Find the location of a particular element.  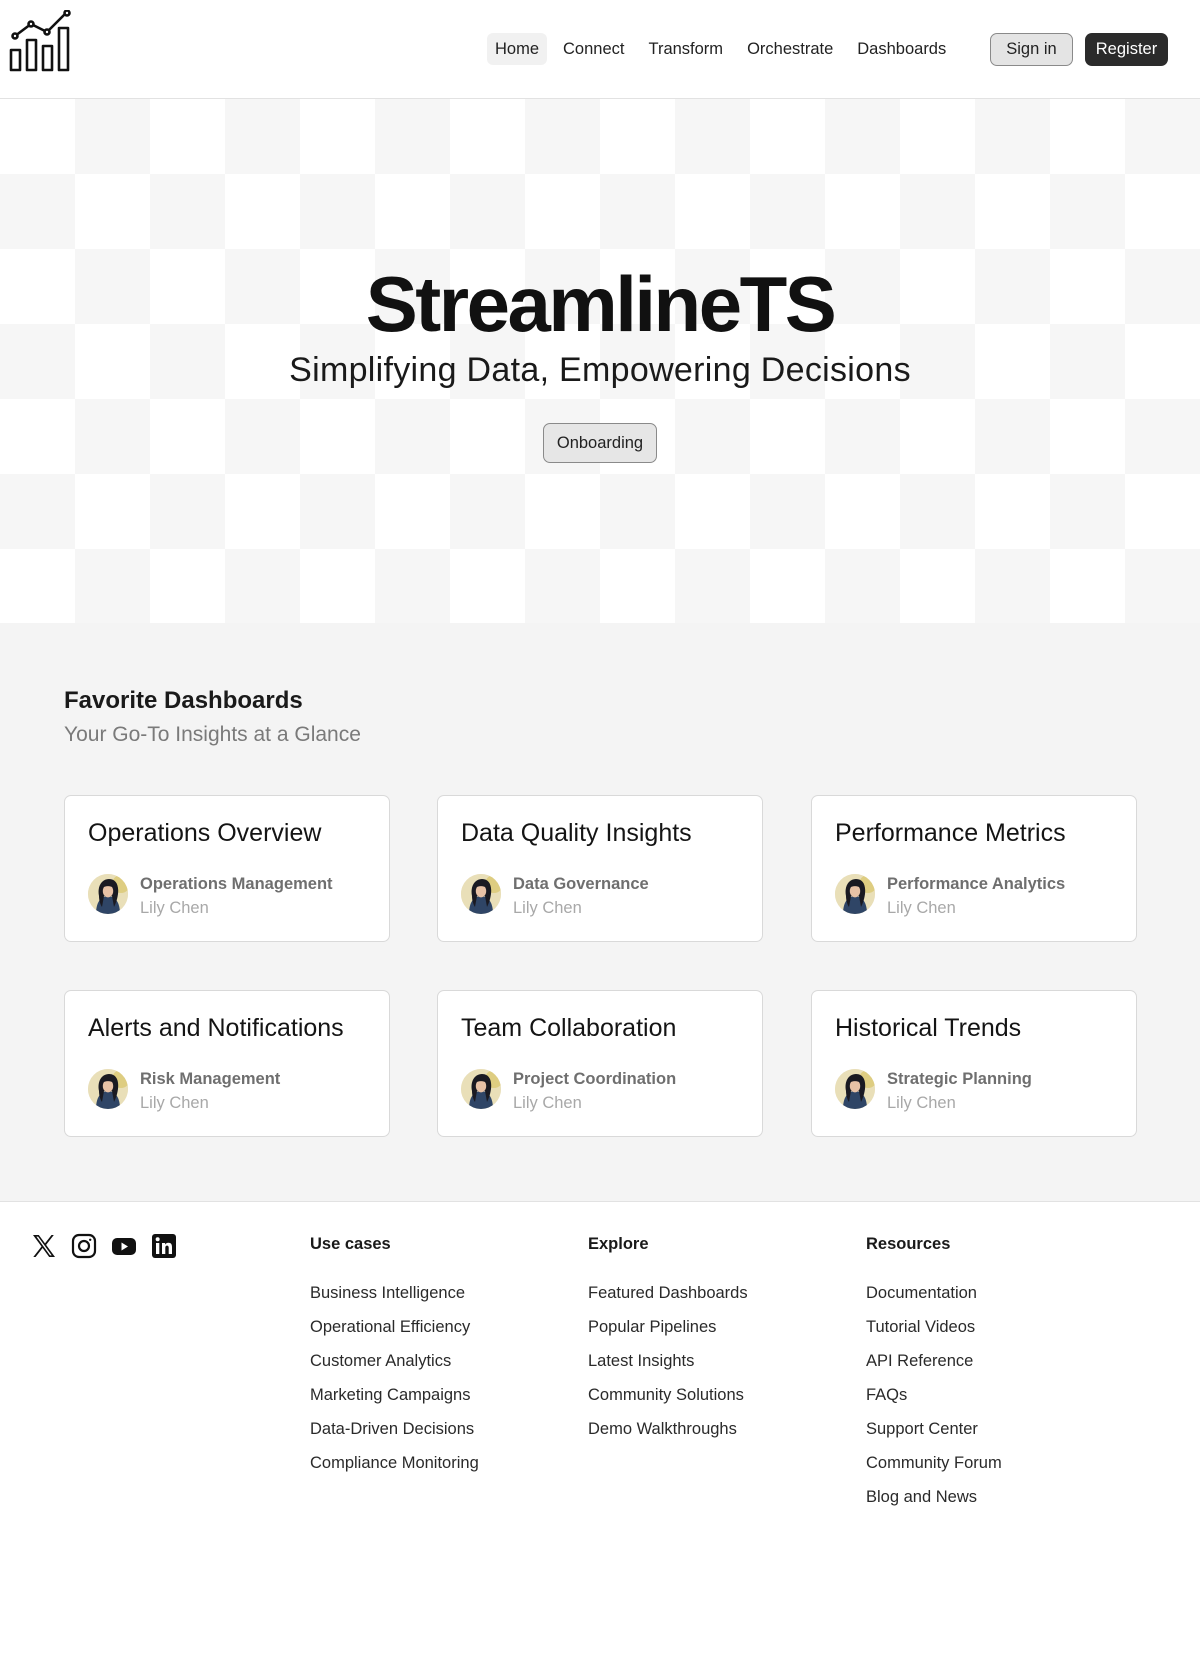

instagram-icon is located at coordinates (84, 1246).